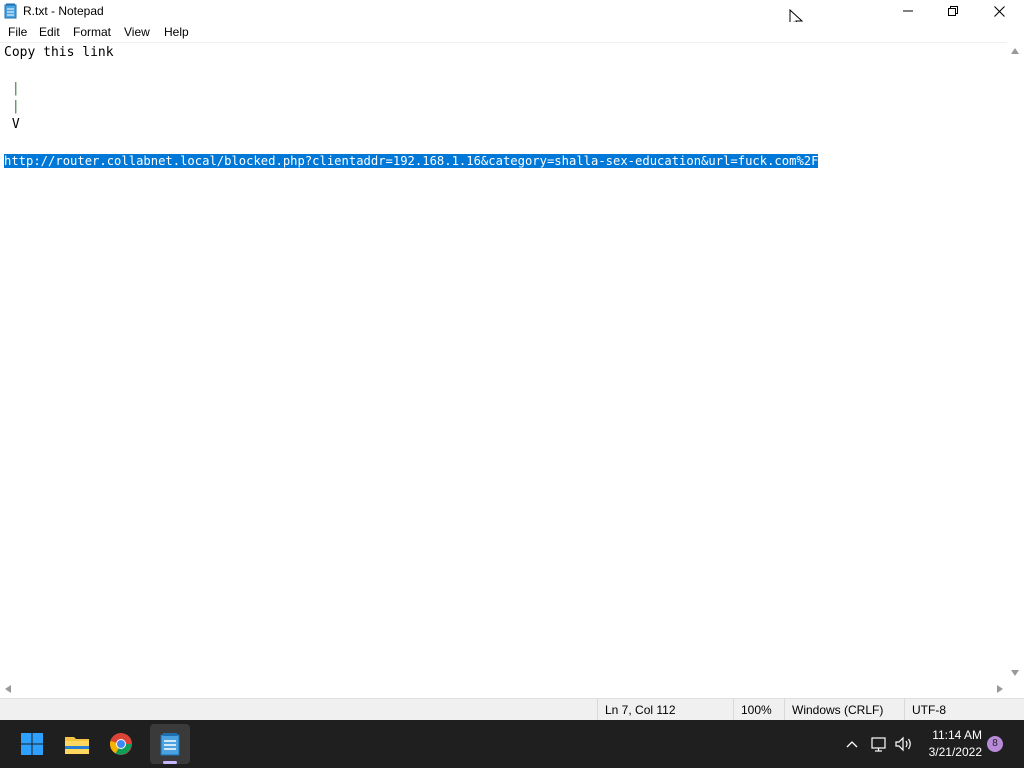 The height and width of the screenshot is (768, 1024). I want to click on chevron-up-icon, so click(852, 744).